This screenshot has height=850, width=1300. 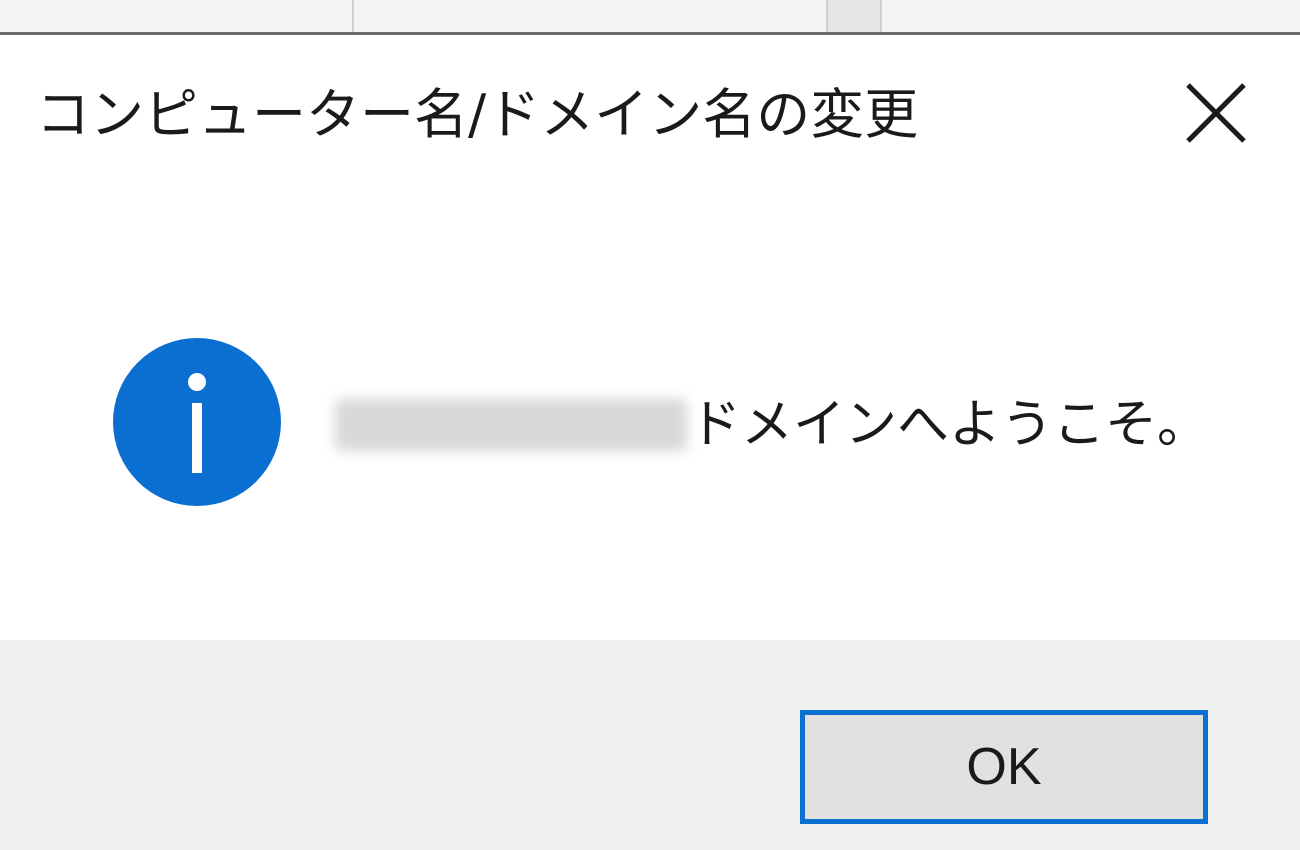 I want to click on info-icon, so click(x=197, y=422).